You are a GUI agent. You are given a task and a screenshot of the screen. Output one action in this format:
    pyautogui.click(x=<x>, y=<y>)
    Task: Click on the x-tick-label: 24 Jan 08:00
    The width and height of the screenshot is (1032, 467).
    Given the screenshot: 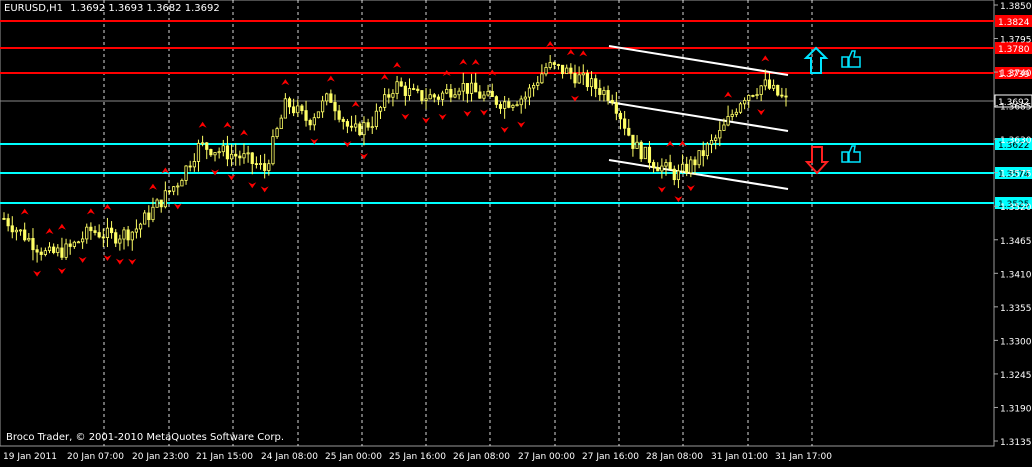 What is the action you would take?
    pyautogui.click(x=289, y=457)
    